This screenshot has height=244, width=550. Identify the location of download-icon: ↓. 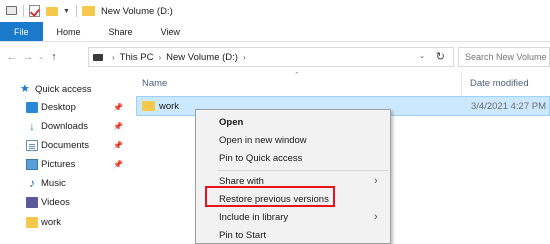
(32, 125).